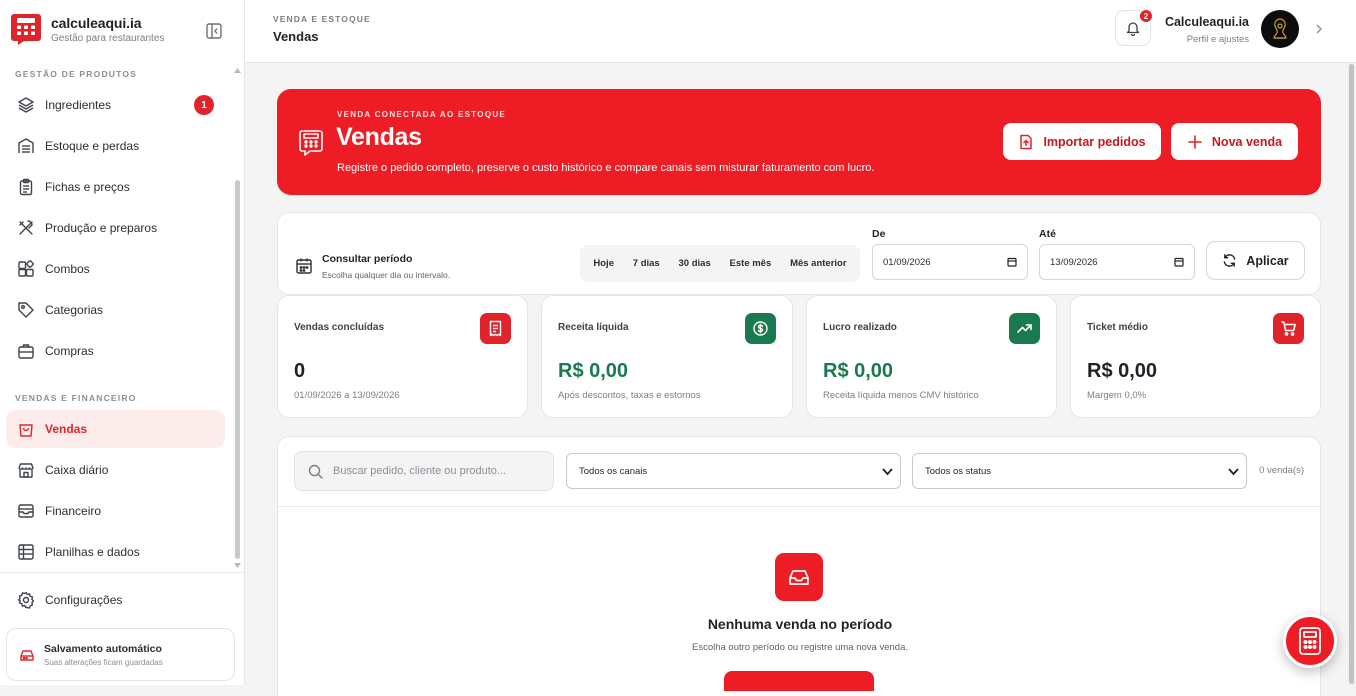  I want to click on hero-eyebrow: VENDA CONECTADA AO ESTOQUE, so click(422, 114).